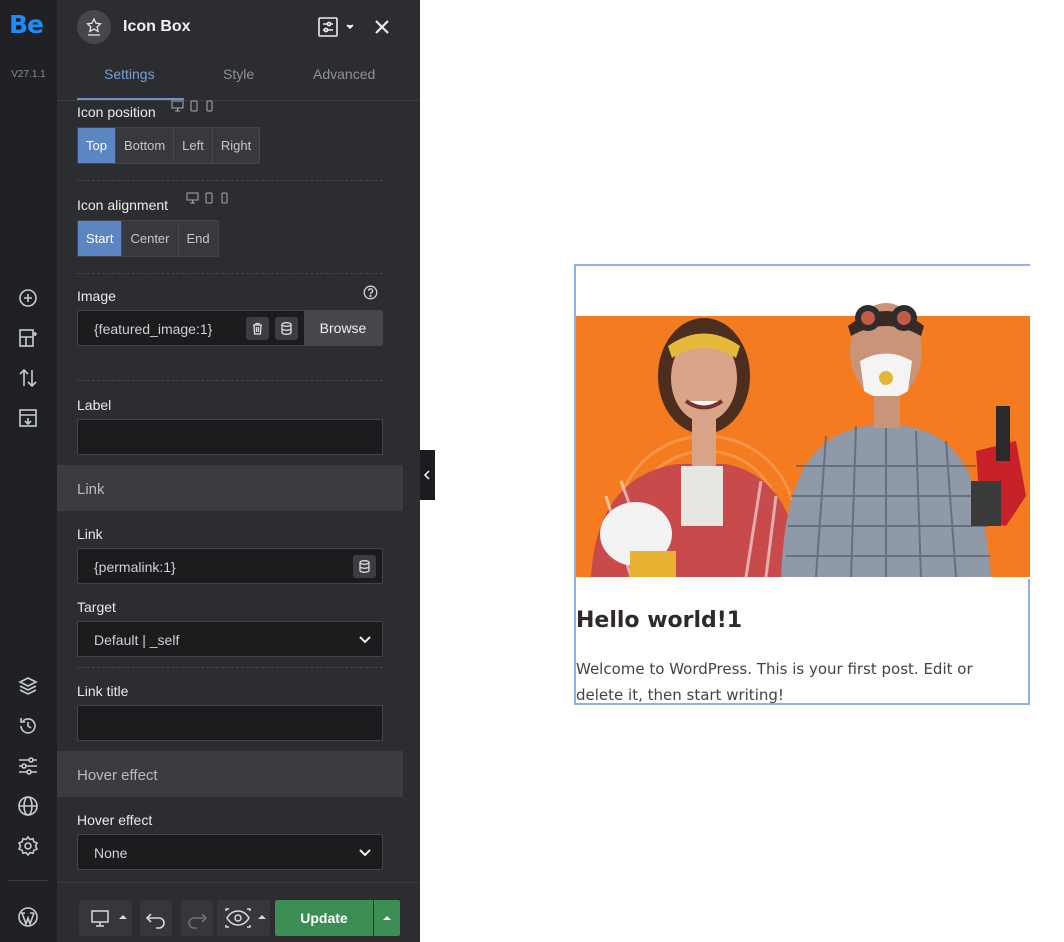 The image size is (1064, 942). Describe the element at coordinates (28, 298) in the screenshot. I see `add-element-icon` at that location.